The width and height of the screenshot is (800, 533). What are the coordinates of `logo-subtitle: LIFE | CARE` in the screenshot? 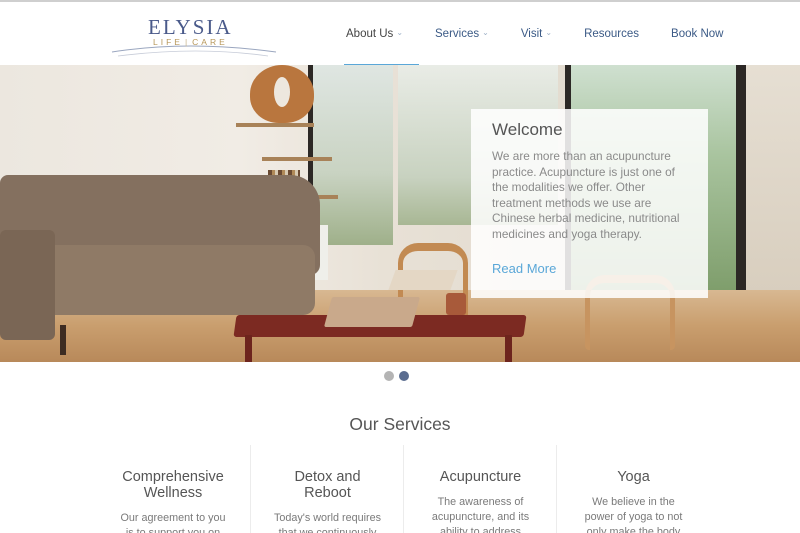 It's located at (190, 42).